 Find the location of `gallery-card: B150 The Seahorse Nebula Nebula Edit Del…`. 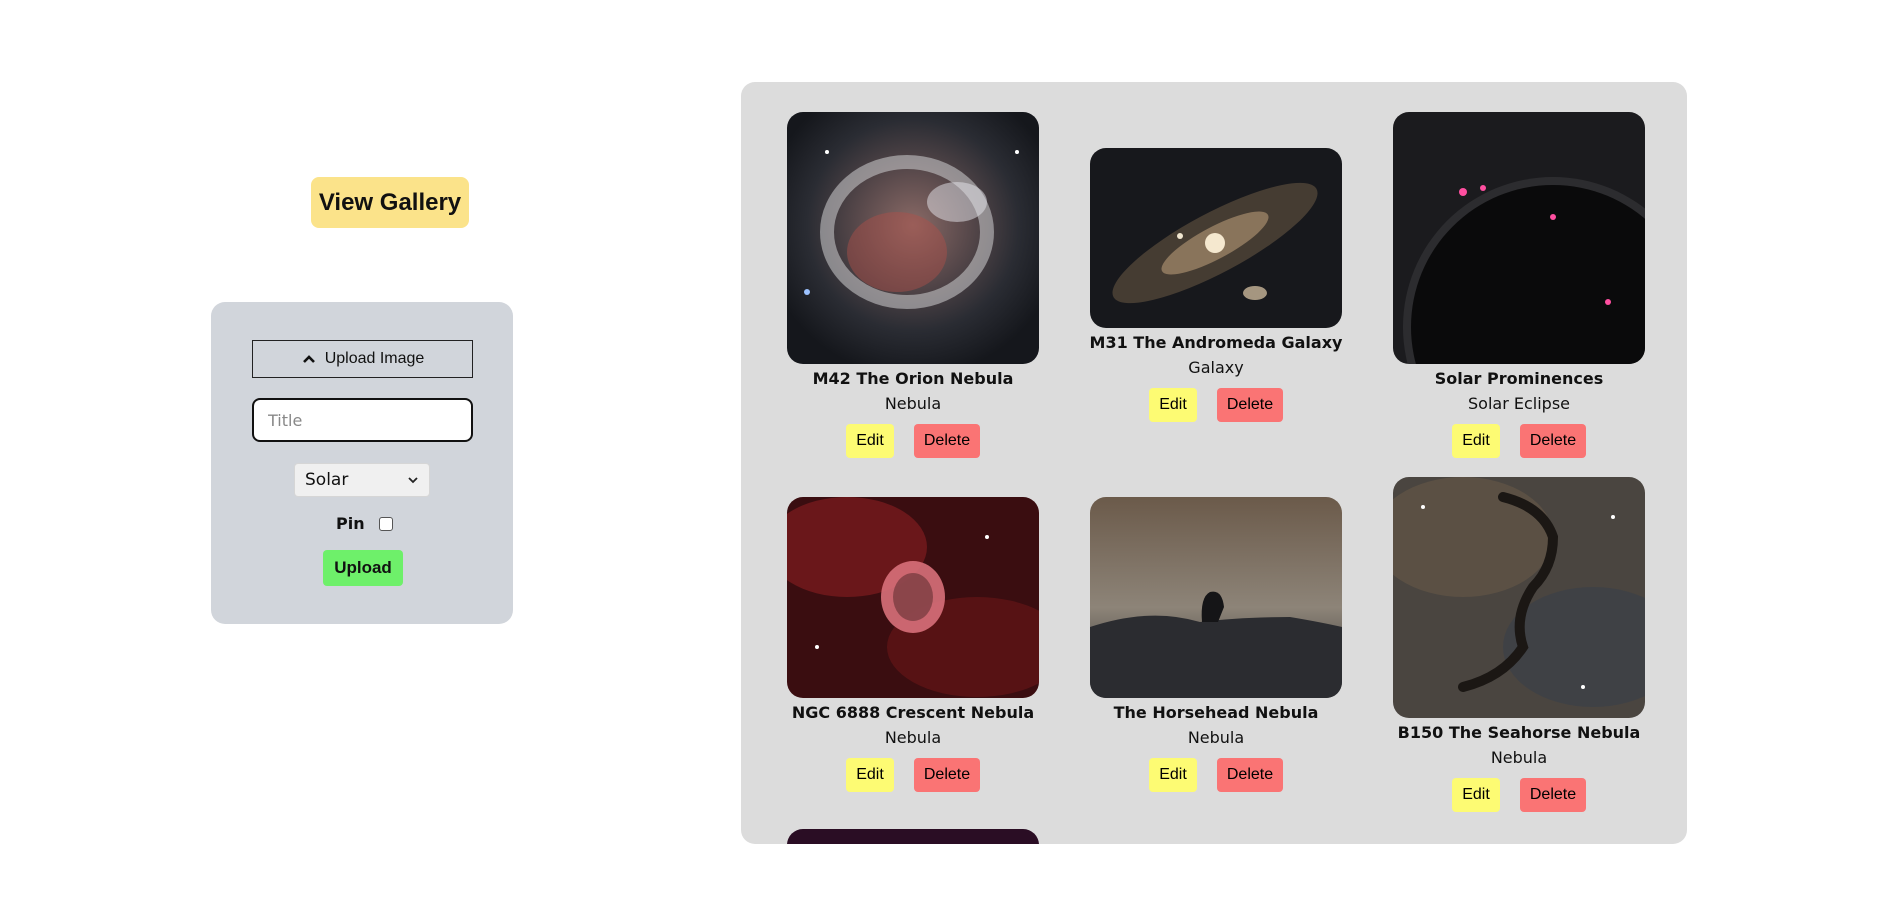

gallery-card: B150 The Seahorse Nebula Nebula Edit Del… is located at coordinates (1519, 644).